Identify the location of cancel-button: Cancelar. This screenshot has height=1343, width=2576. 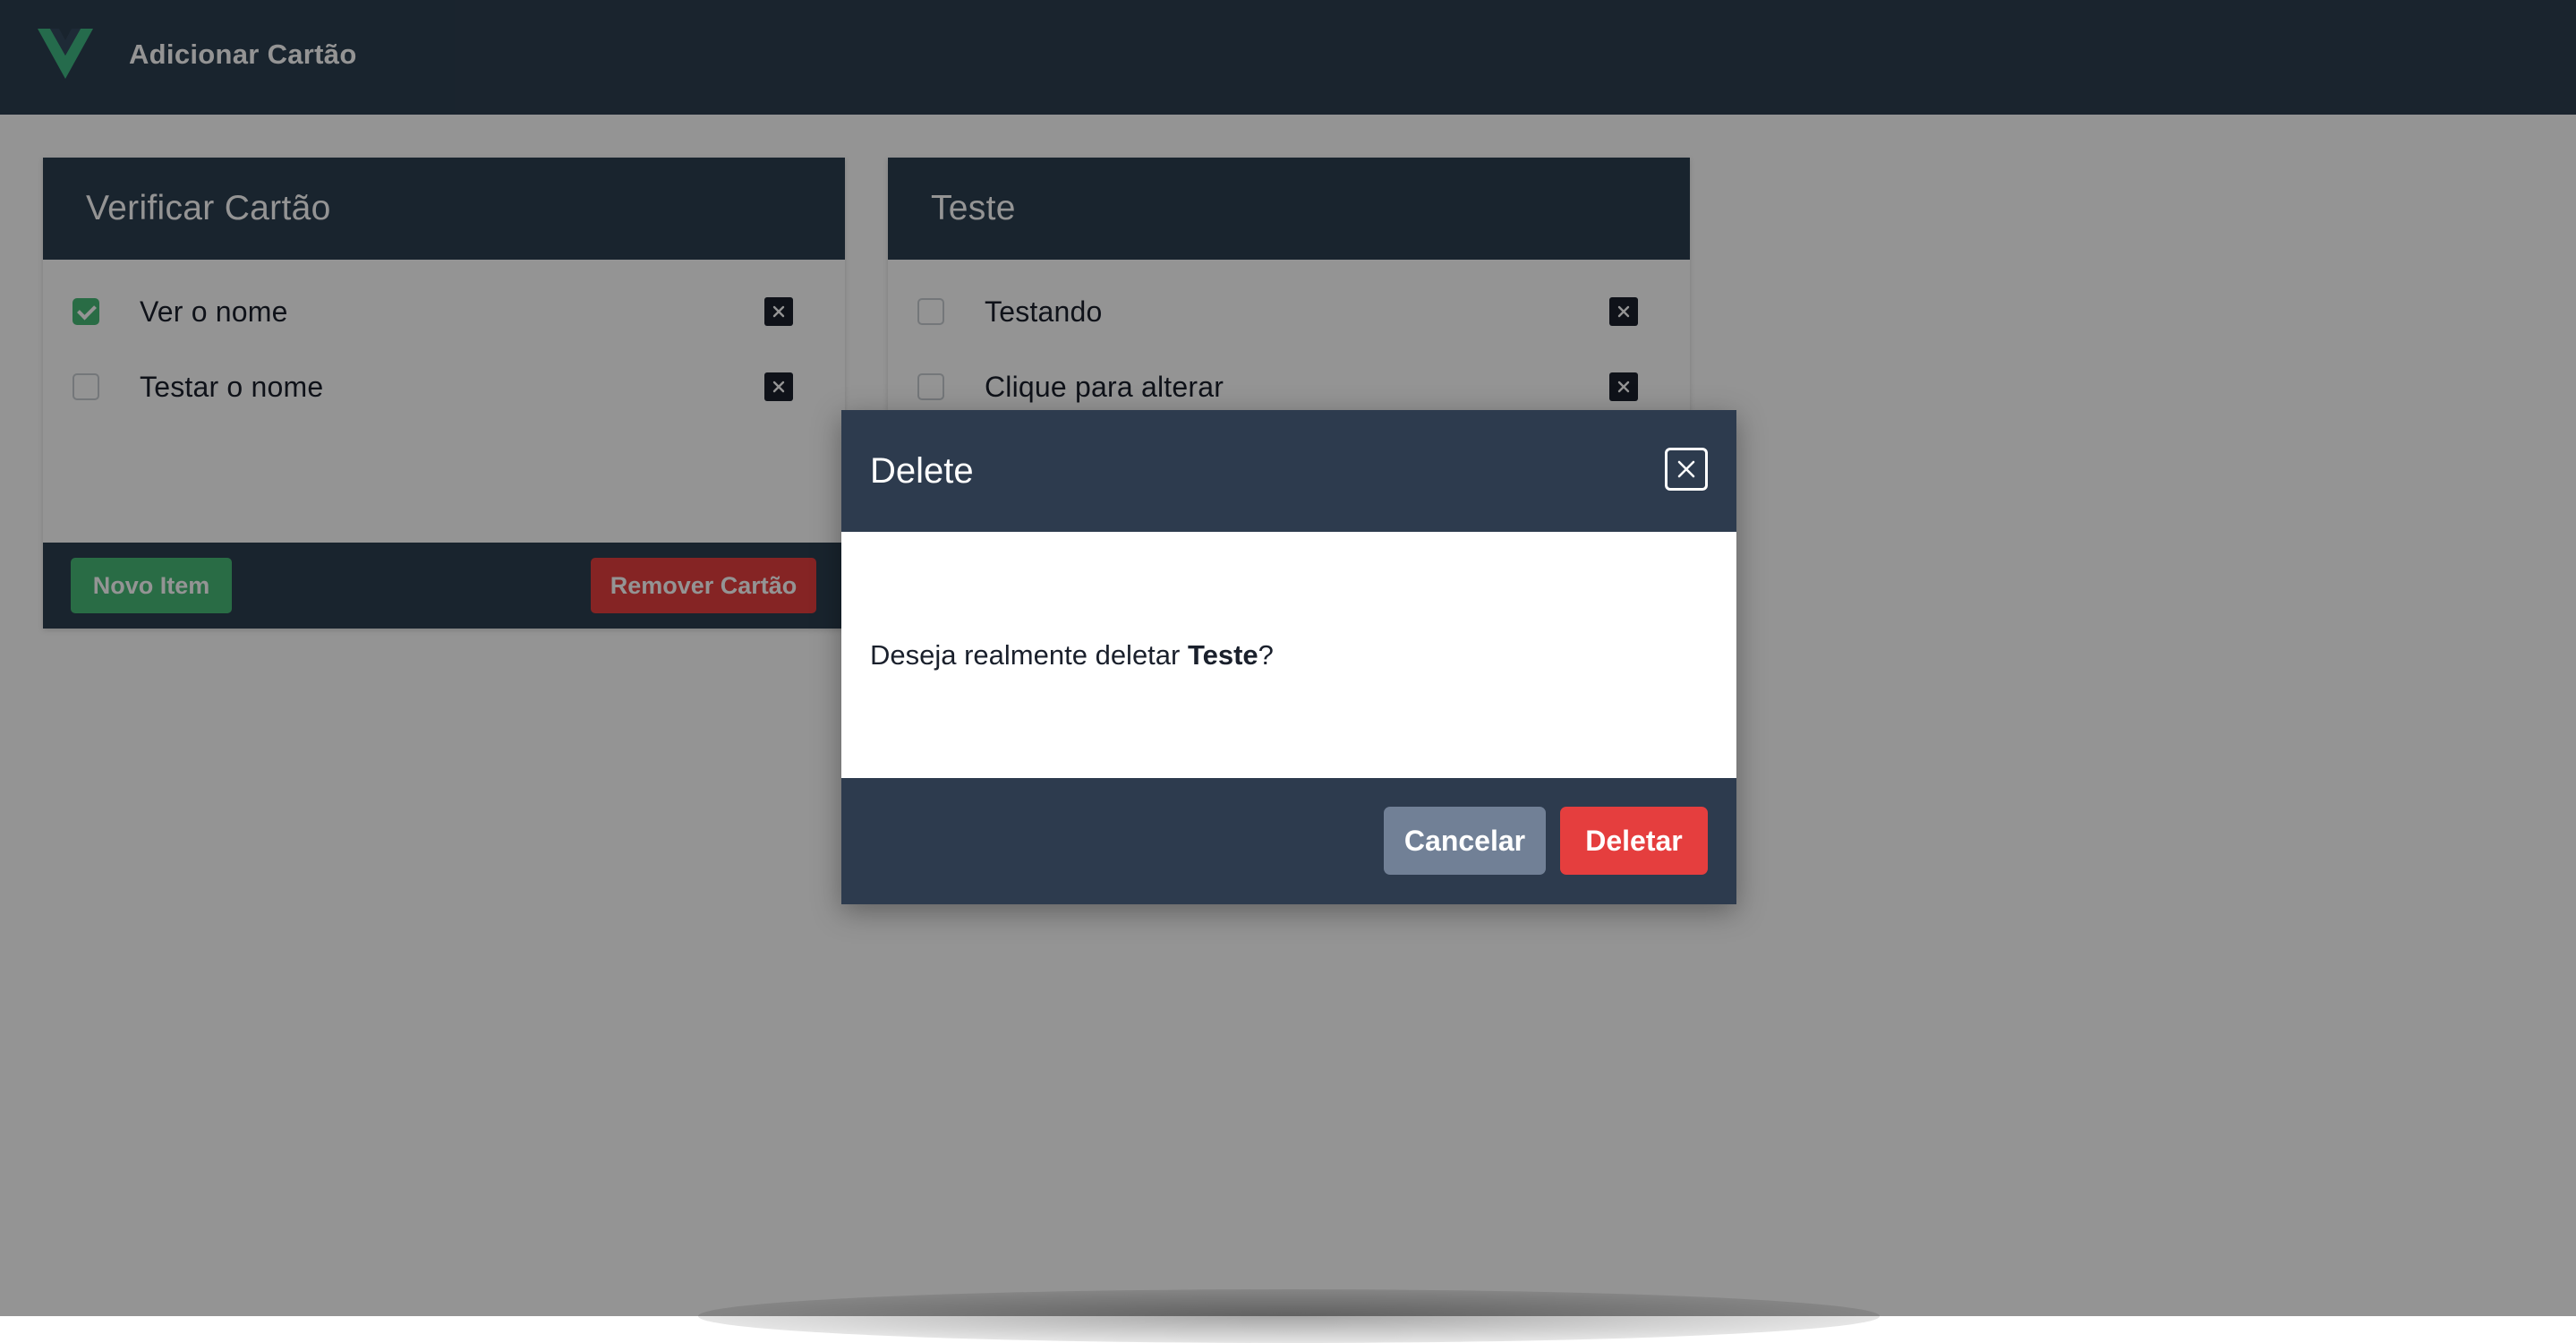
(1465, 841).